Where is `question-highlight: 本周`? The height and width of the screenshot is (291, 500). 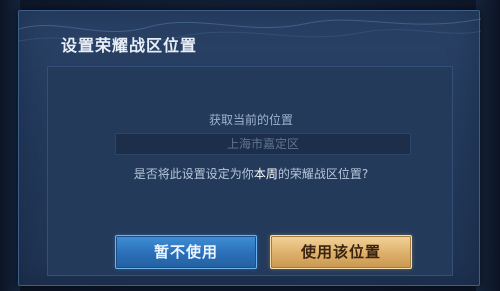
question-highlight: 本周 is located at coordinates (265, 174).